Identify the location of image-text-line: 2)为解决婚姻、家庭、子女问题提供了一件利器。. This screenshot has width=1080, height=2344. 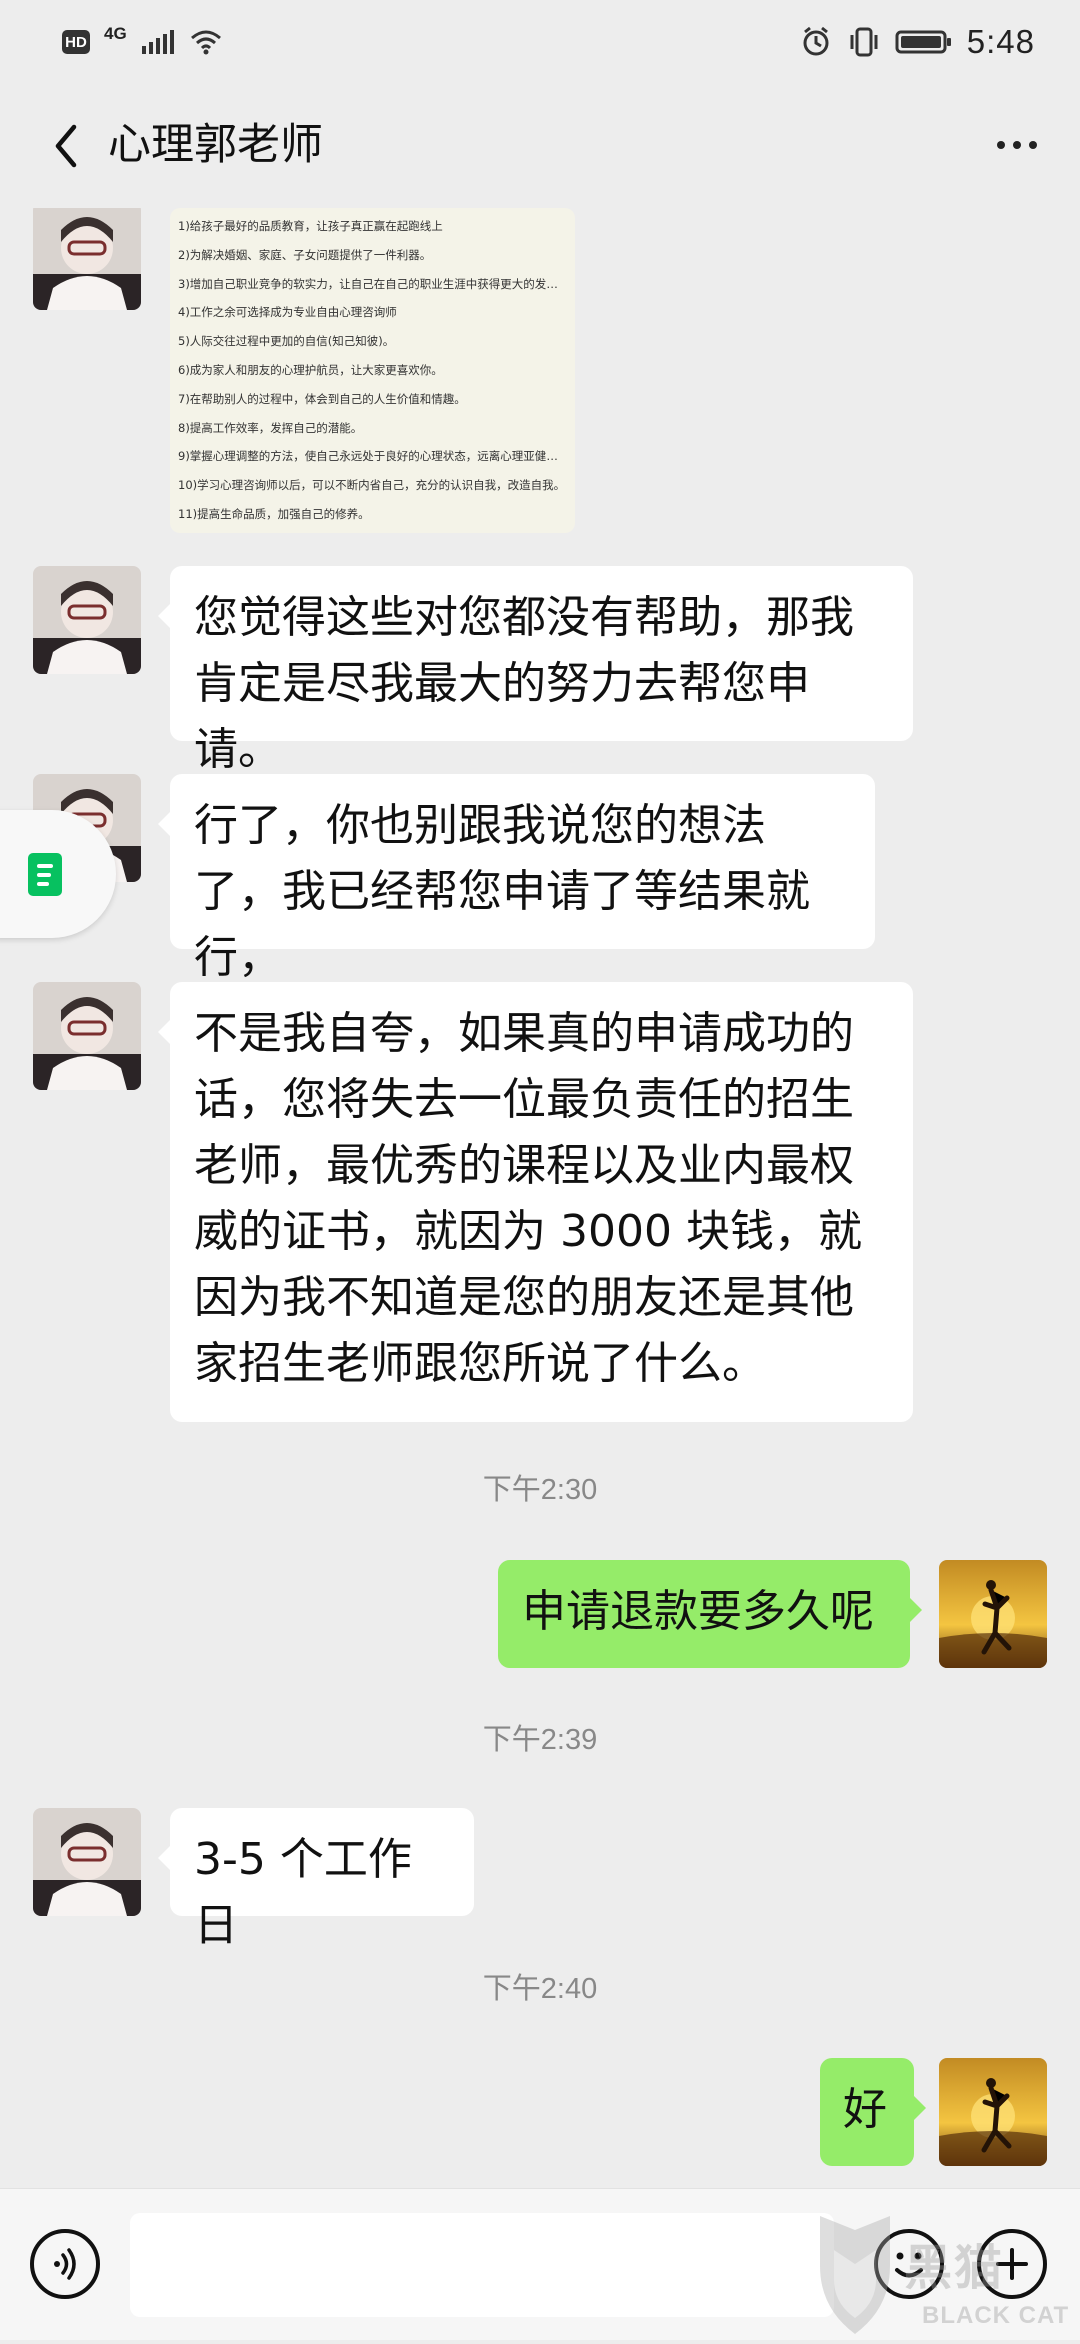
(305, 254).